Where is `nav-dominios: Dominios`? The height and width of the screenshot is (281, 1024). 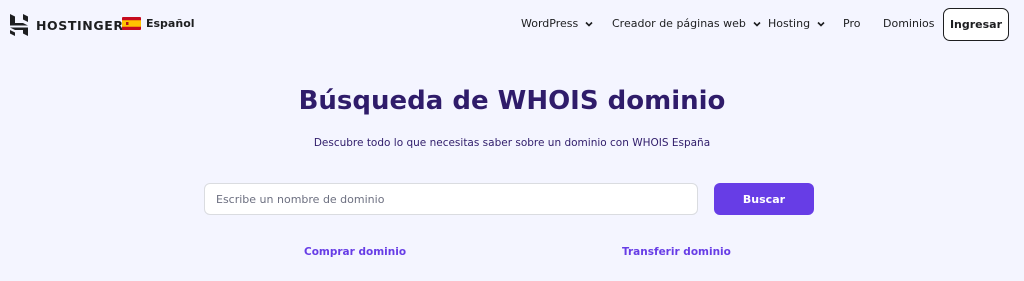 nav-dominios: Dominios is located at coordinates (908, 23).